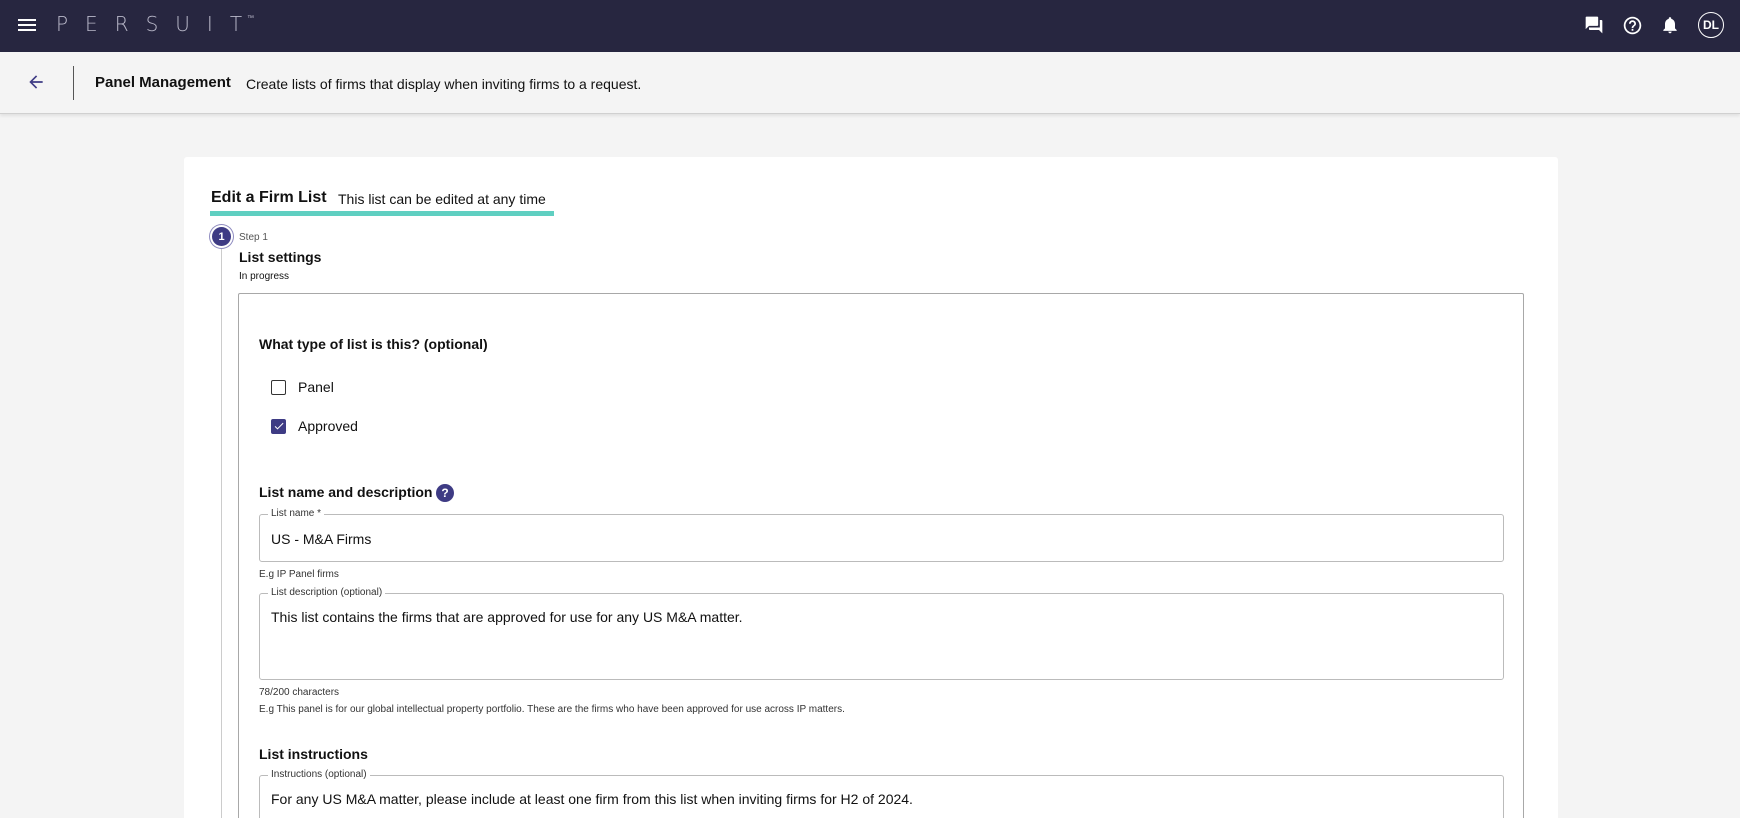 The image size is (1740, 818). What do you see at coordinates (296, 513) in the screenshot?
I see `list-name-label: List name *` at bounding box center [296, 513].